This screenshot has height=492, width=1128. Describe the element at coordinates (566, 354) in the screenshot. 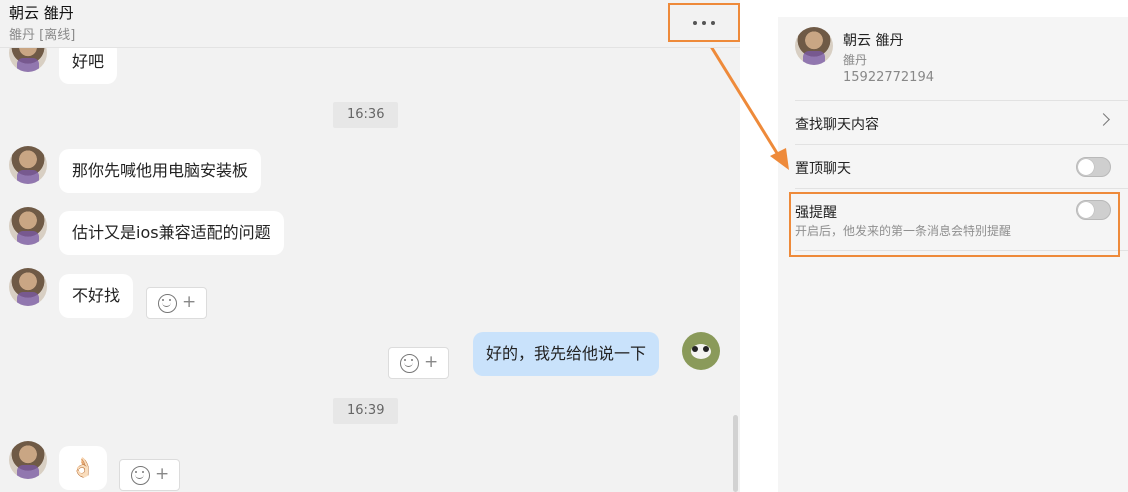

I see `my-message-bubble: 好的，我先给他说一下` at that location.